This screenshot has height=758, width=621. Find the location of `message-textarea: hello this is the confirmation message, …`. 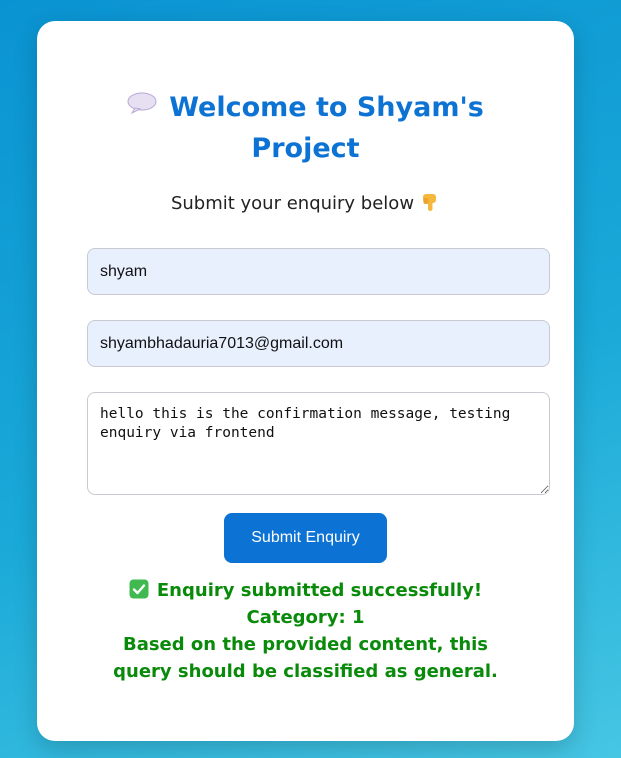

message-textarea: hello this is the confirmation message, … is located at coordinates (318, 443).